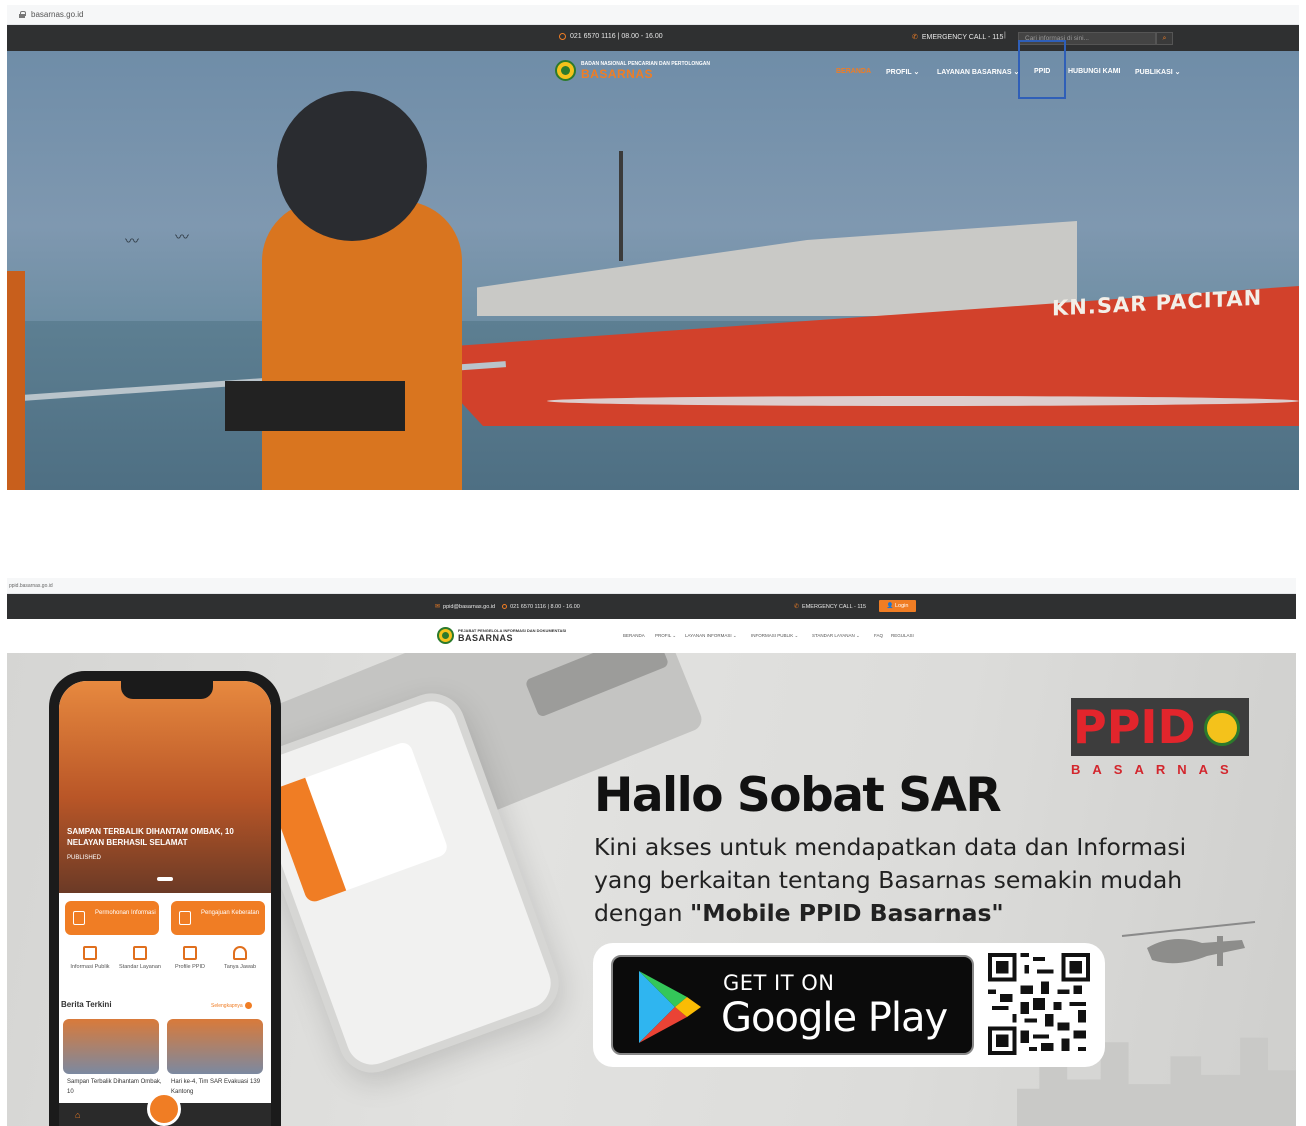 The image size is (1306, 1126). Describe the element at coordinates (190, 953) in the screenshot. I see `profile-icon` at that location.